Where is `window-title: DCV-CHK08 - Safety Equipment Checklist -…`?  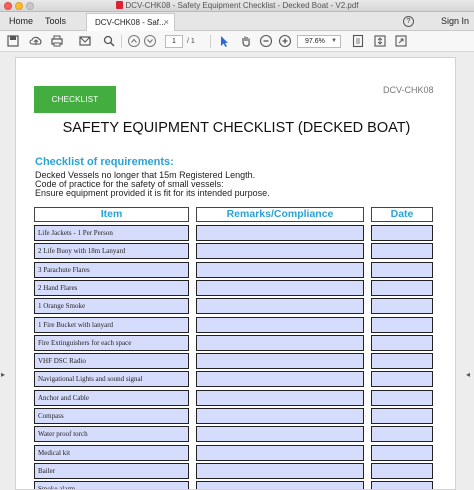
window-title: DCV-CHK08 - Safety Equipment Checklist -… is located at coordinates (242, 5).